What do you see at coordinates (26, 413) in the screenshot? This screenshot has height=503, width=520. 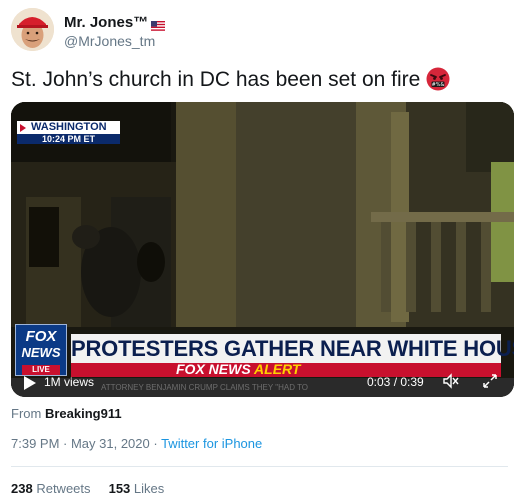 I see `source-prefix: From` at bounding box center [26, 413].